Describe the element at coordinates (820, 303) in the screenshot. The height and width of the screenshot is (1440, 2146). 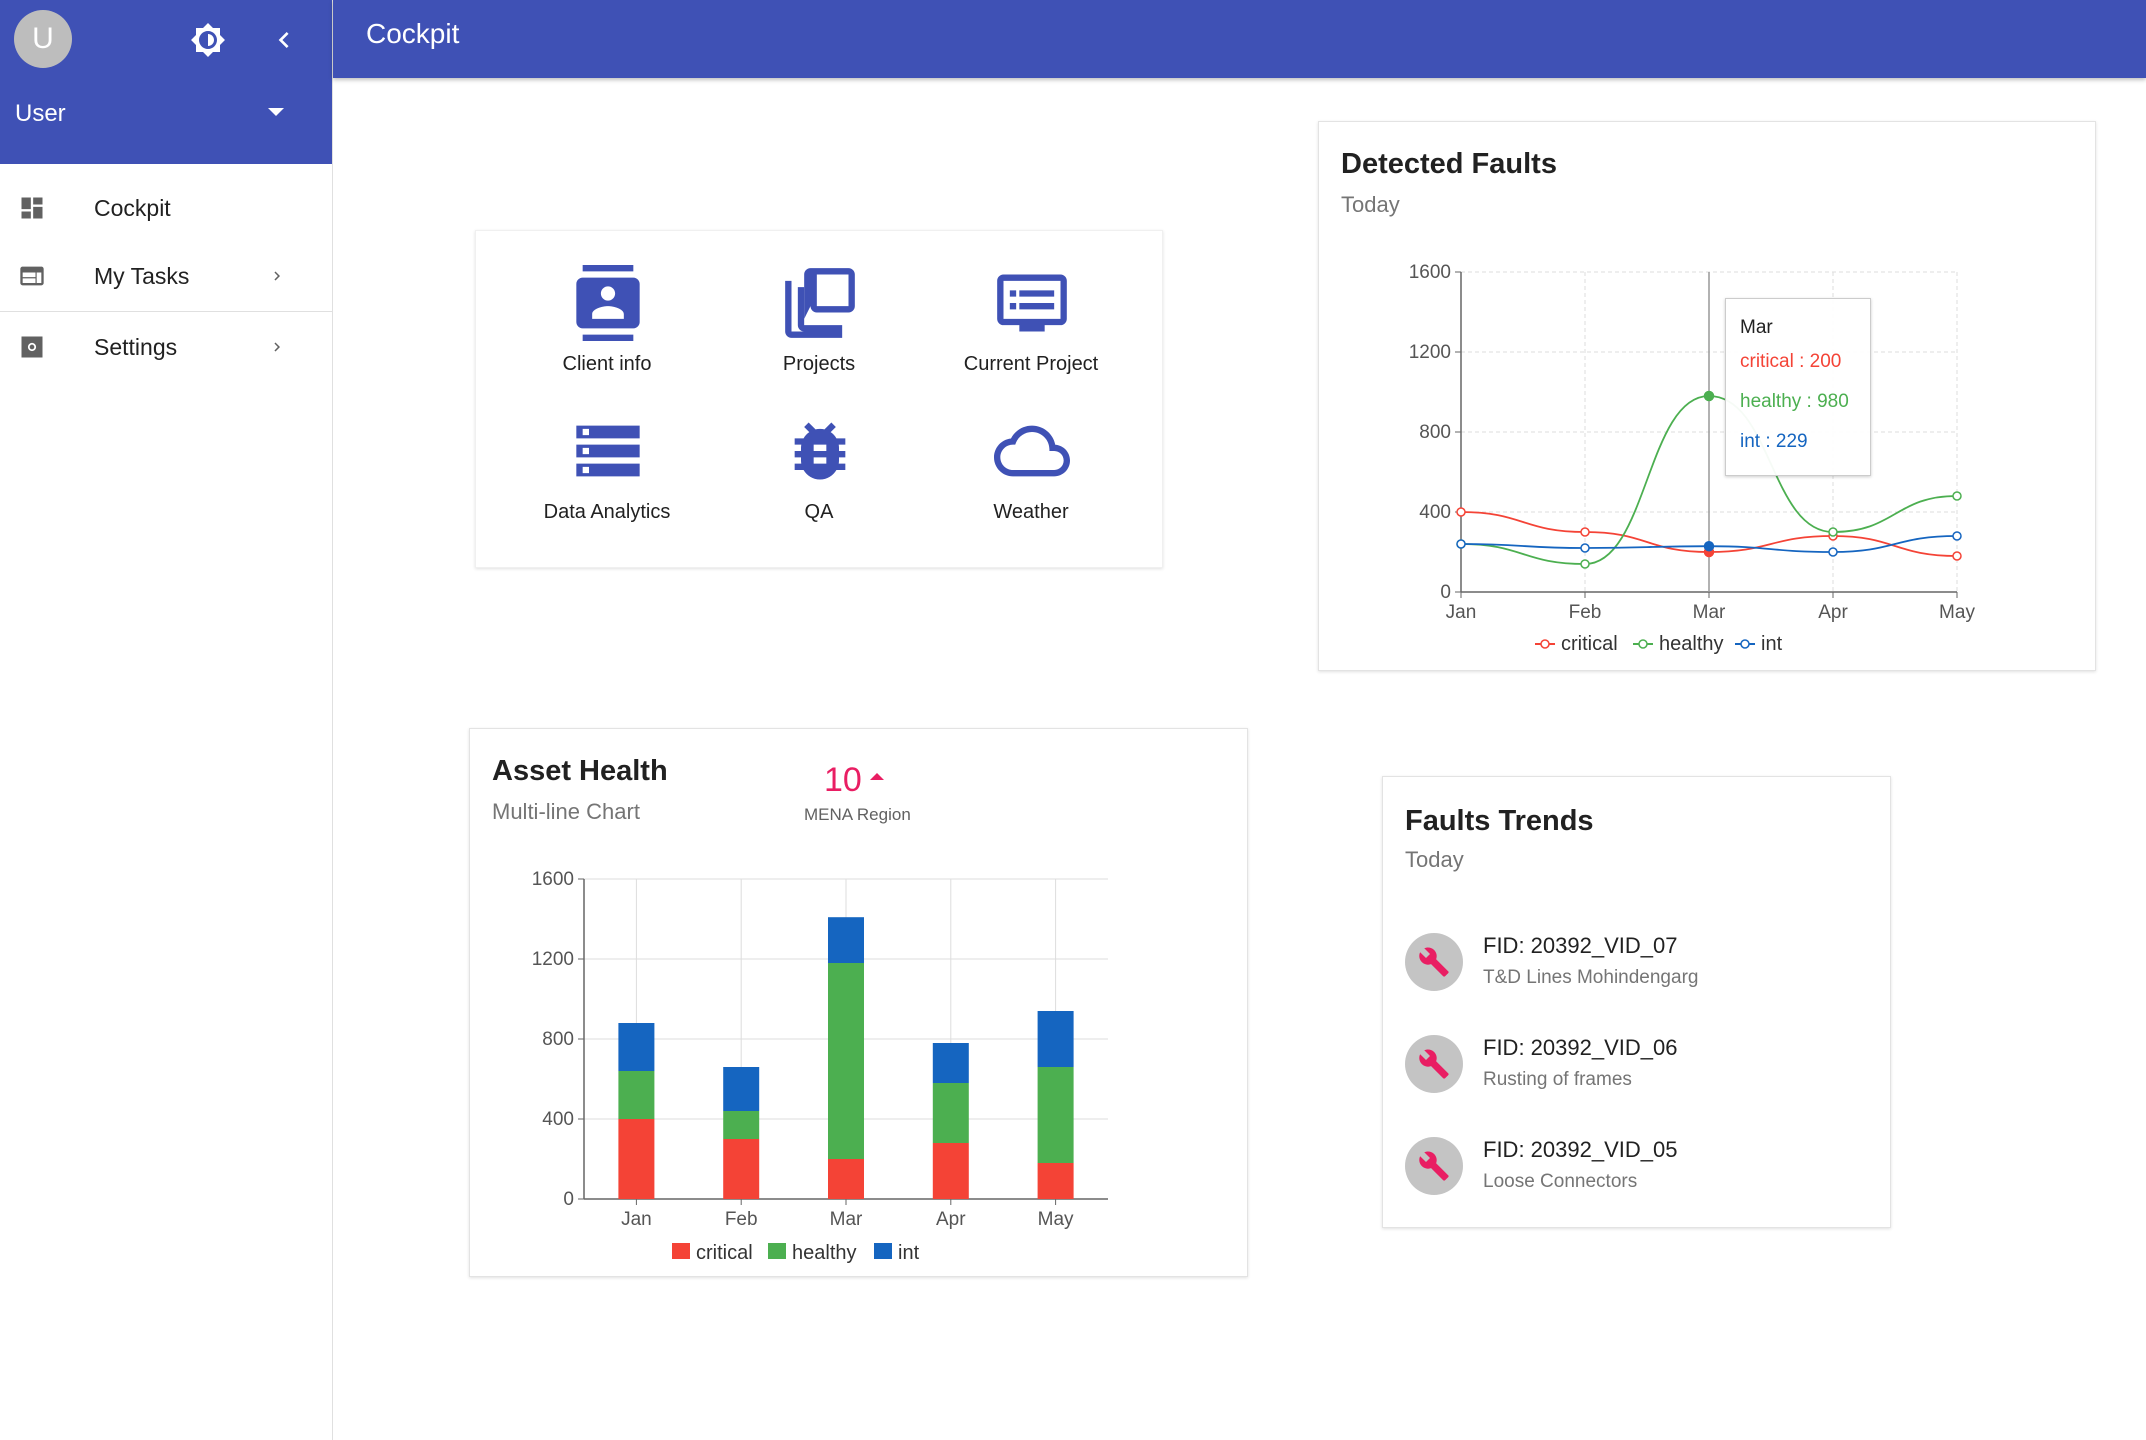
I see `collections-icon` at that location.